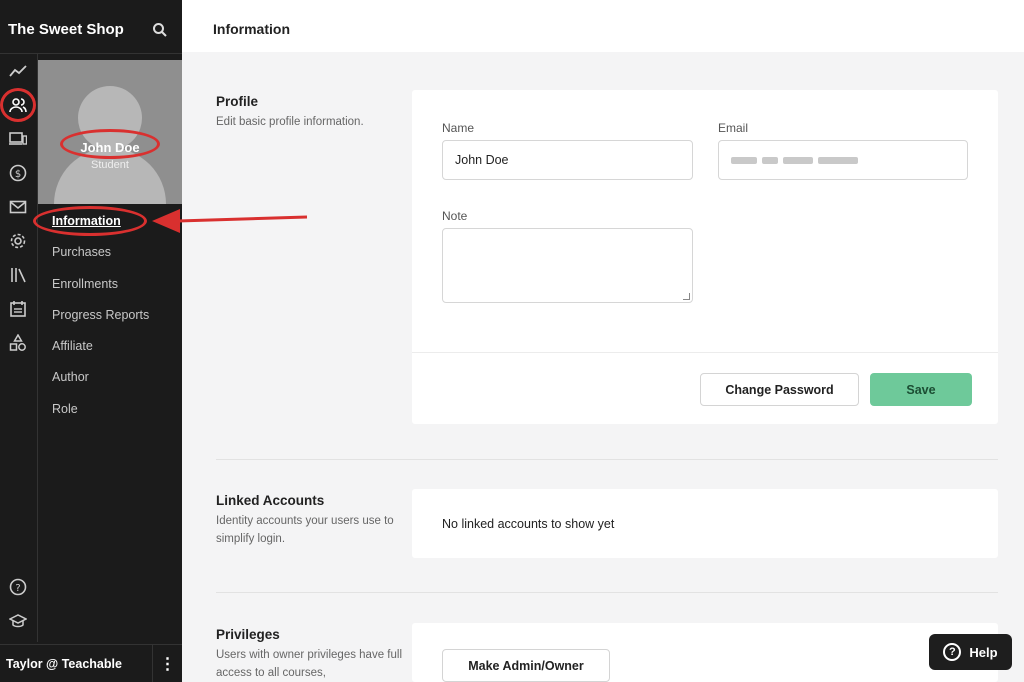 The width and height of the screenshot is (1024, 682). Describe the element at coordinates (248, 634) in the screenshot. I see `privileges-title: Privileges` at that location.